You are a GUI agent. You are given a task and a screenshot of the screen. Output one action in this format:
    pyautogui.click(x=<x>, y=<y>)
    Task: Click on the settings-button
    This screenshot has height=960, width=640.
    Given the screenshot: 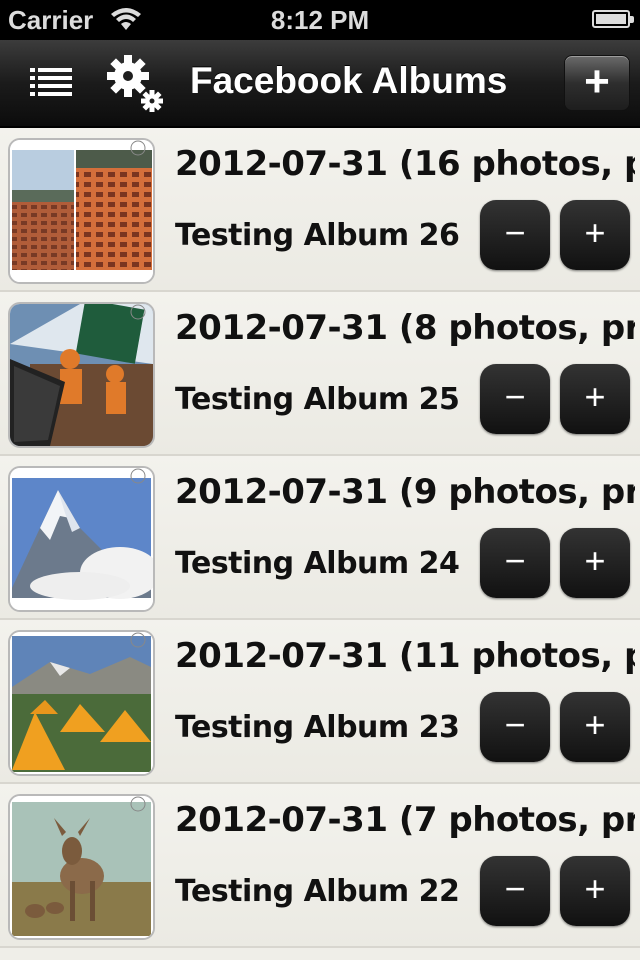 What is the action you would take?
    pyautogui.click(x=136, y=85)
    